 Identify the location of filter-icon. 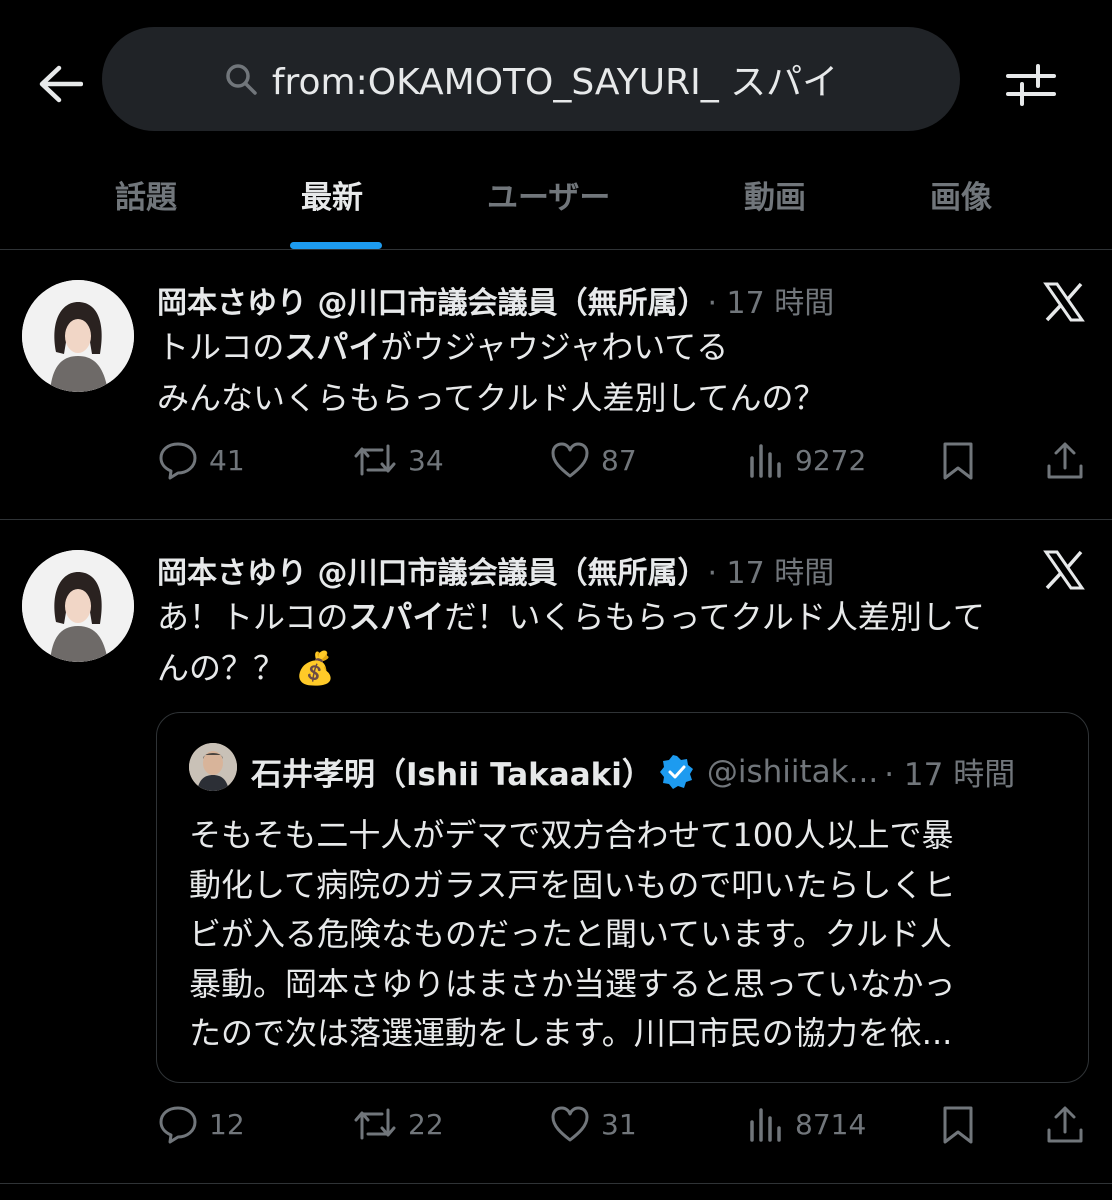
(1031, 85).